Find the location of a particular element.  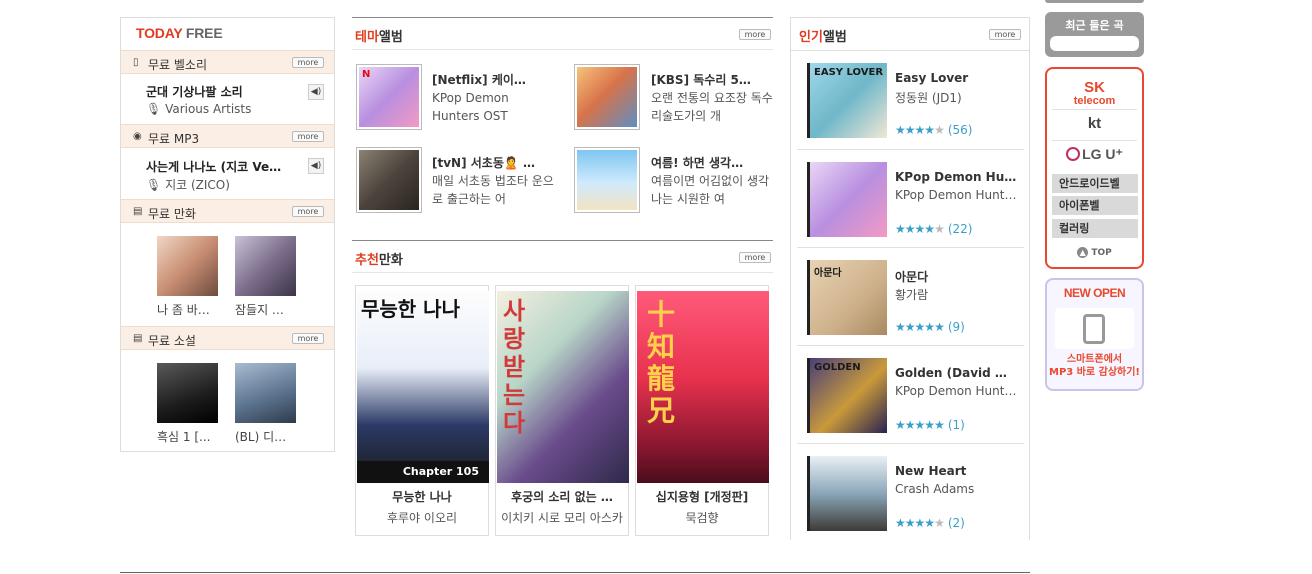

popular-album-cover: EASY LOVER is located at coordinates (847, 100).